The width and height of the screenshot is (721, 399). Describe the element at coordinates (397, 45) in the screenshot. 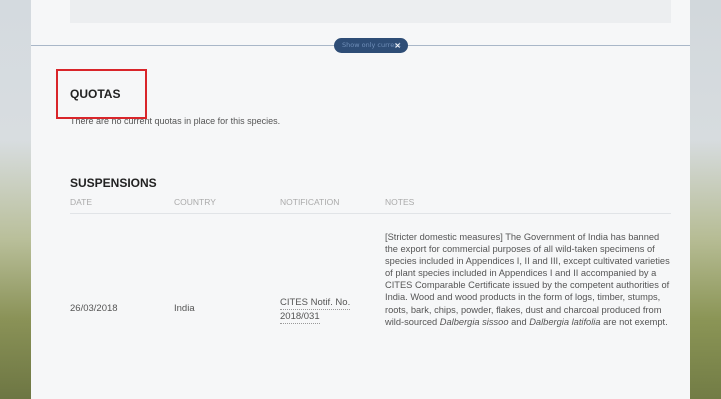

I see `close-icon: ×` at that location.